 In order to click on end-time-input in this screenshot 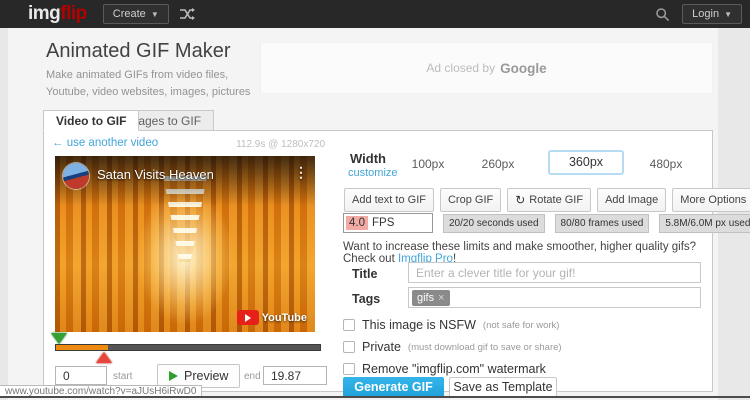, I will do `click(295, 375)`.